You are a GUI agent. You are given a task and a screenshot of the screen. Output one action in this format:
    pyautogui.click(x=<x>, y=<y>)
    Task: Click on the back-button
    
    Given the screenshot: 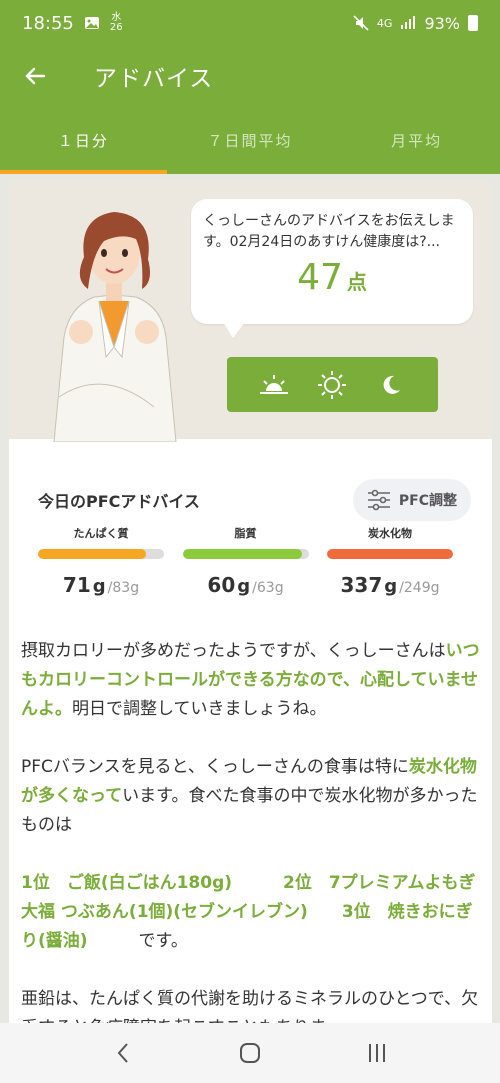 What is the action you would take?
    pyautogui.click(x=35, y=76)
    